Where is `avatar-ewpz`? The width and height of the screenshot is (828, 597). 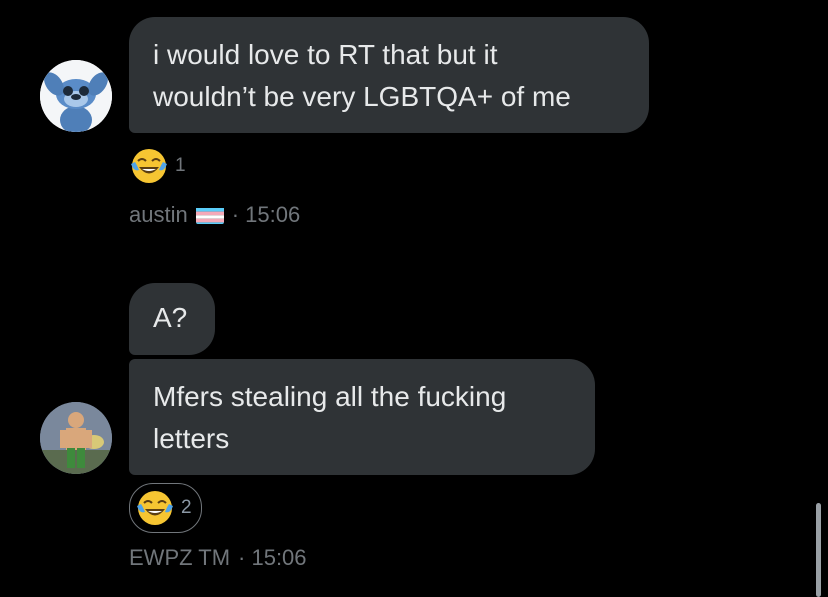 avatar-ewpz is located at coordinates (76, 438).